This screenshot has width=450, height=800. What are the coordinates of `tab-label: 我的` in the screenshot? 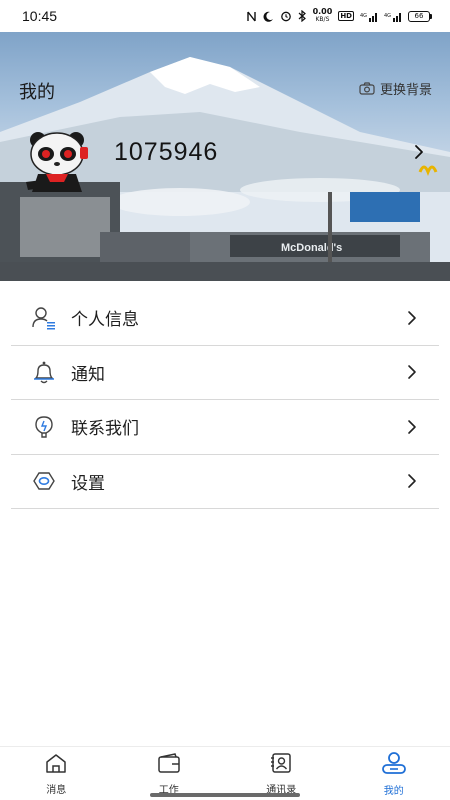 It's located at (393, 791).